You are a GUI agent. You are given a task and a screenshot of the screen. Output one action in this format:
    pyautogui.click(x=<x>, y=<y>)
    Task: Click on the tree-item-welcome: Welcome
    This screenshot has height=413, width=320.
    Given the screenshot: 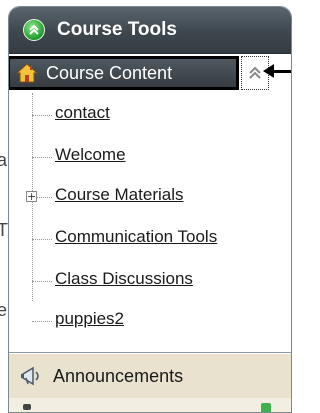 What is the action you would take?
    pyautogui.click(x=144, y=155)
    